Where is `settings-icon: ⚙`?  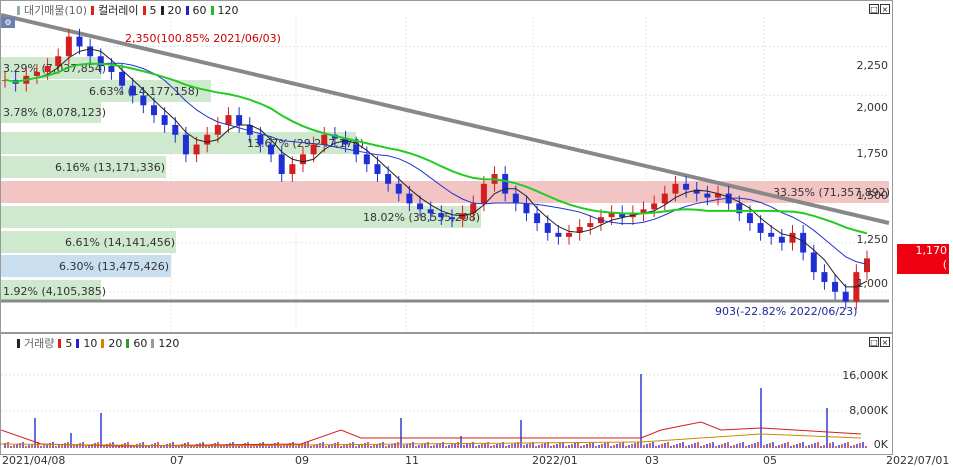
settings-icon: ⚙ is located at coordinates (8, 22).